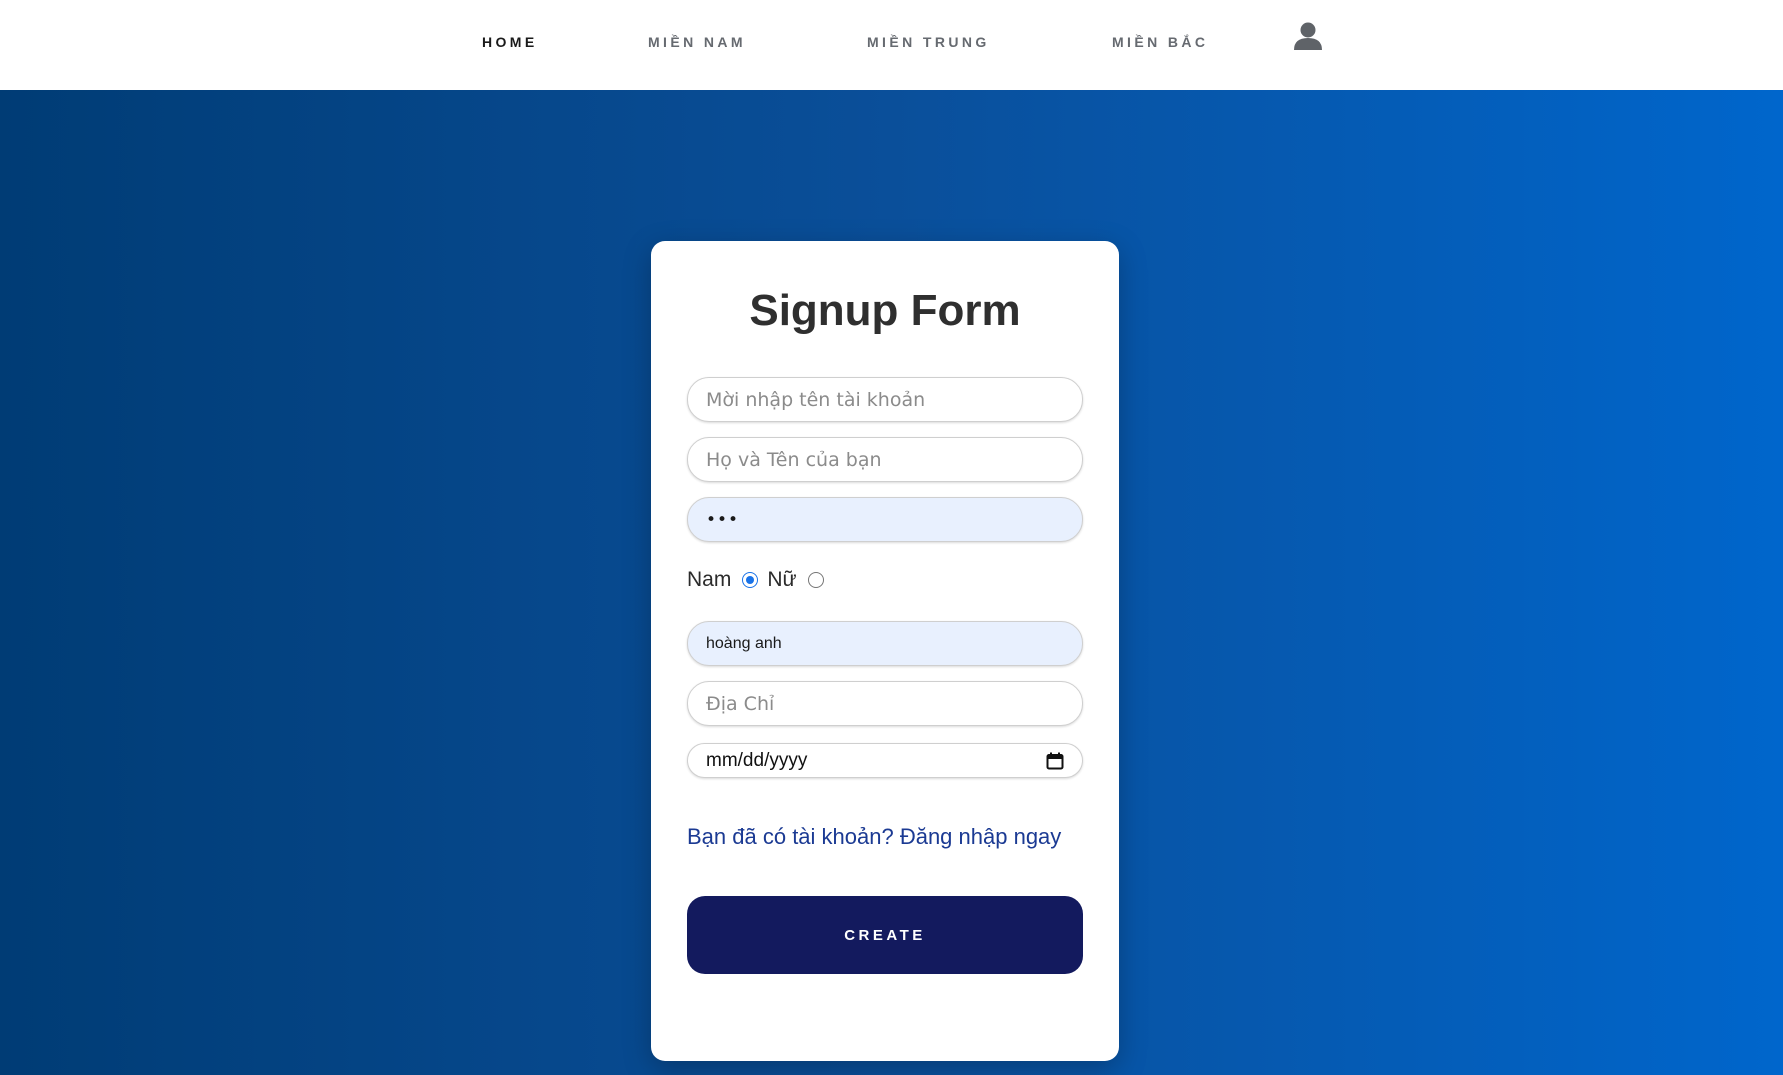 Image resolution: width=1783 pixels, height=1075 pixels. I want to click on password-input, so click(885, 519).